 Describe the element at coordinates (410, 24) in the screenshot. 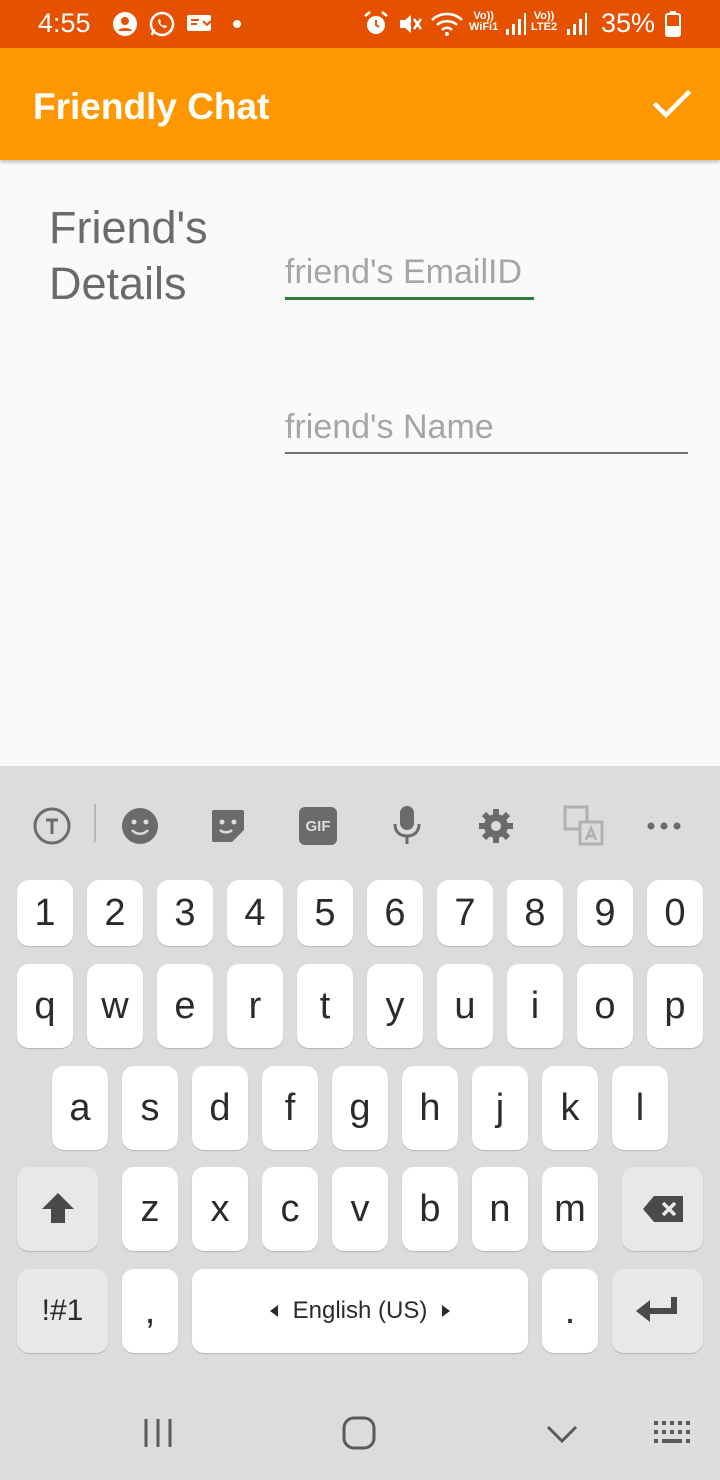

I see `mute-icon` at that location.